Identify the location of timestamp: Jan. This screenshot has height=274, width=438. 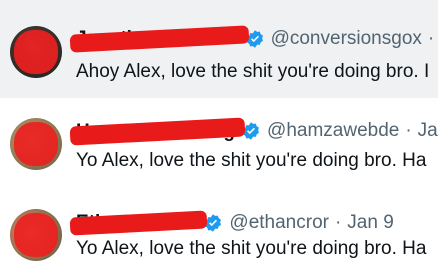
(428, 131).